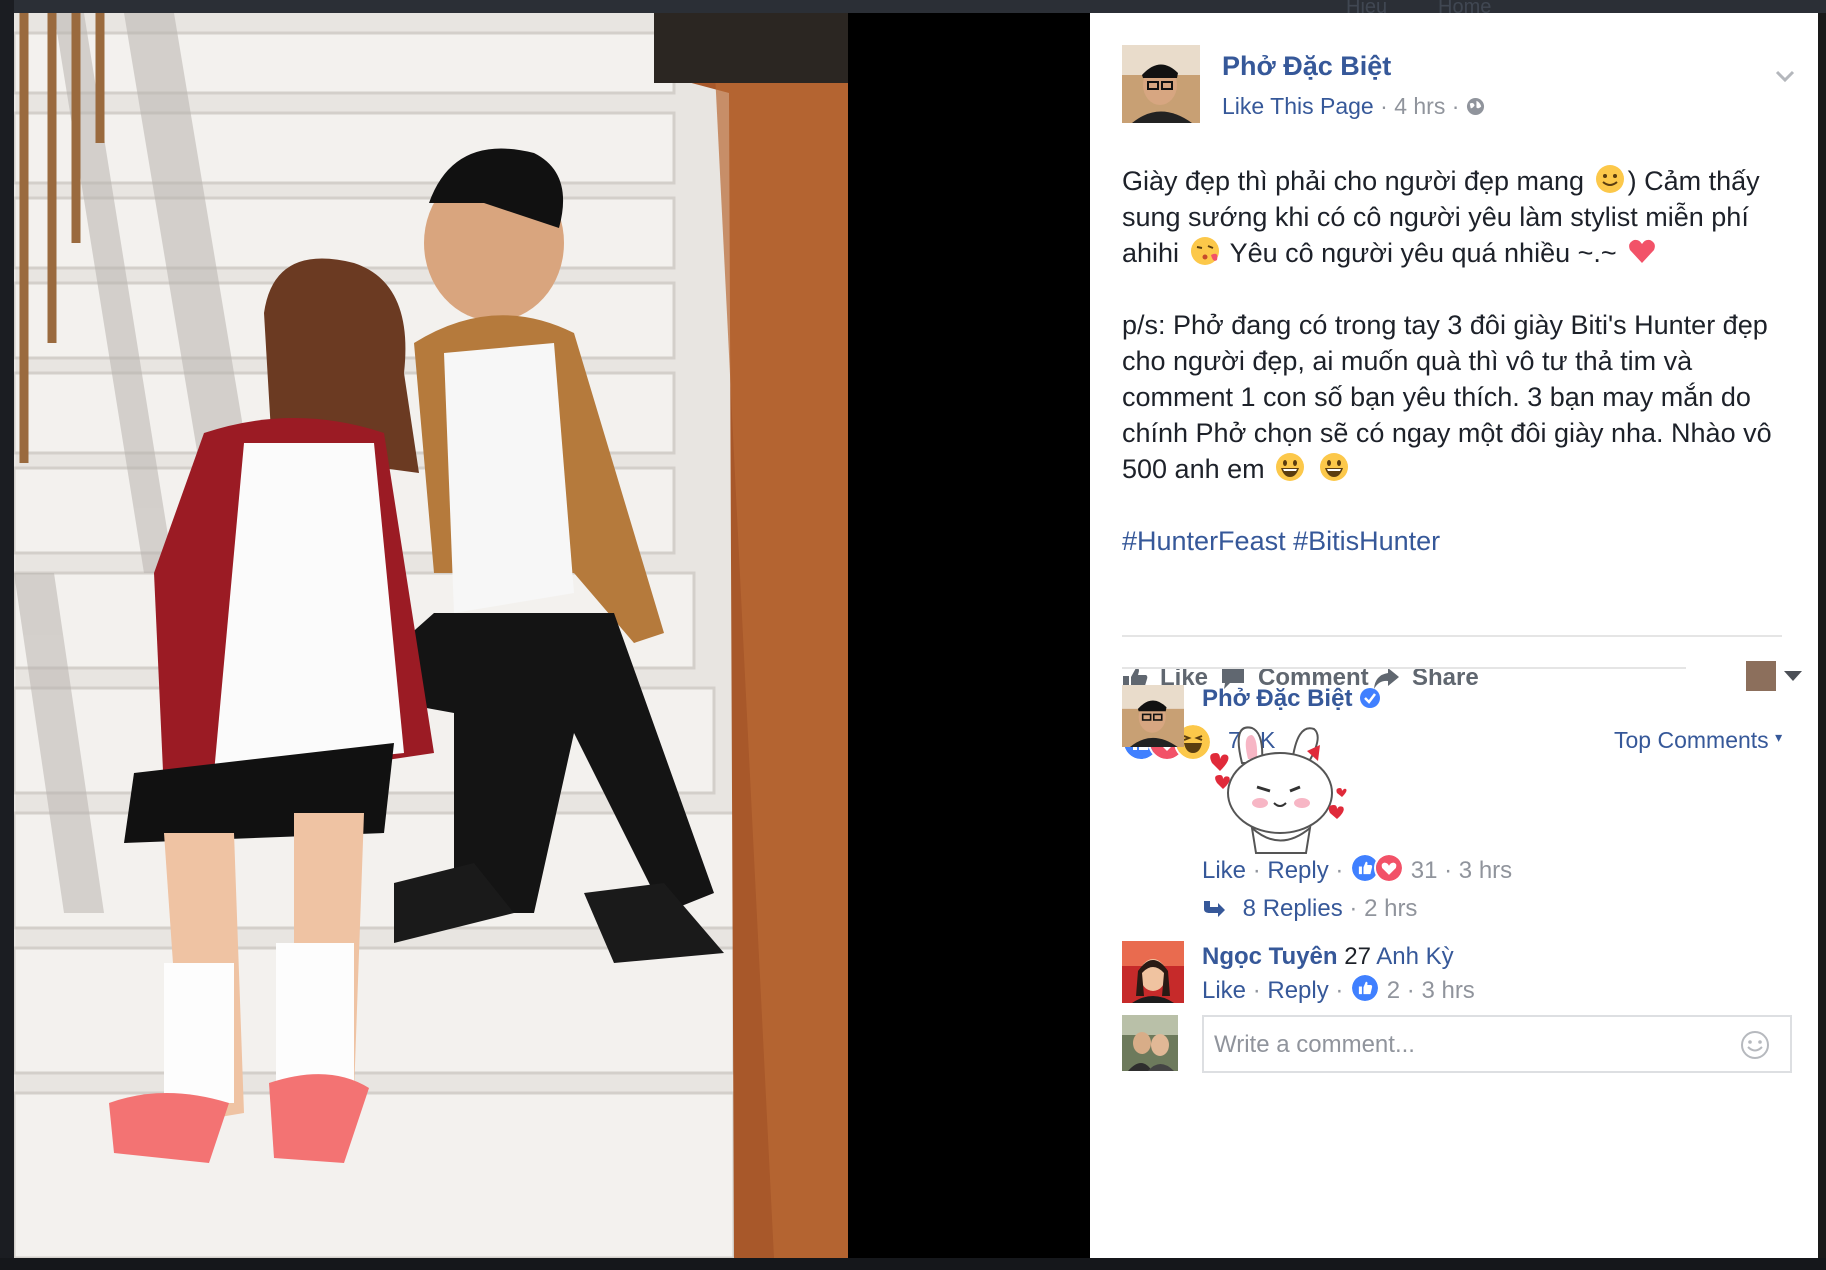 The height and width of the screenshot is (1270, 1826). I want to click on photo-viewer-backdrop, so click(969, 635).